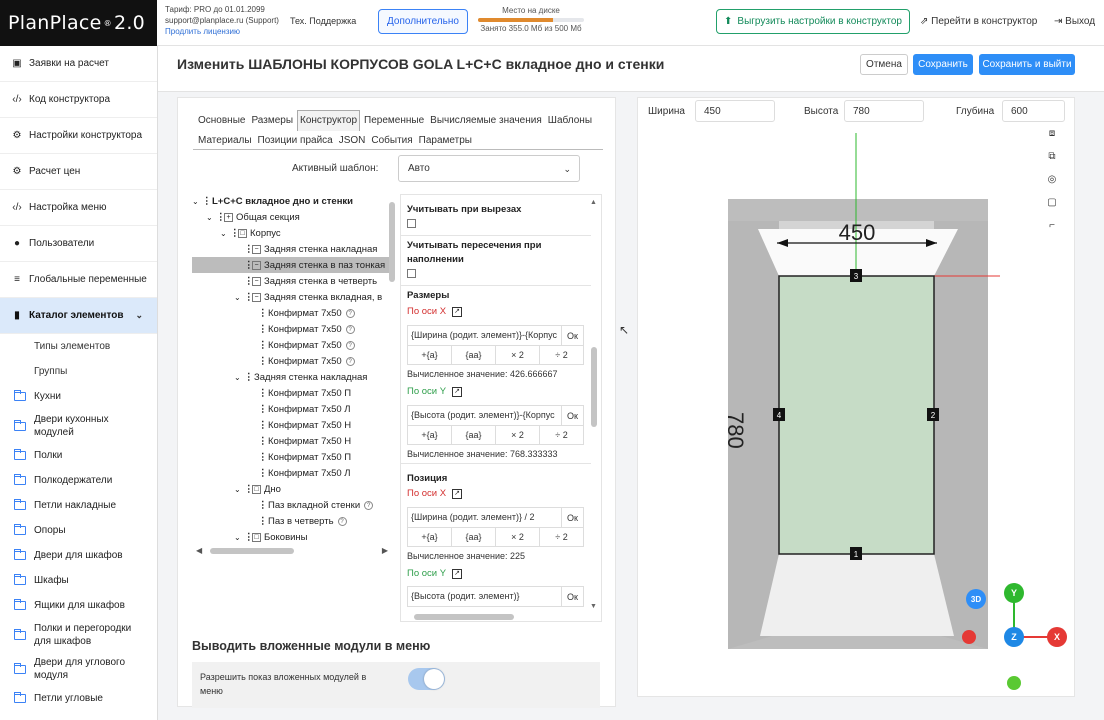 This screenshot has width=1104, height=720. What do you see at coordinates (78, 136) in the screenshot?
I see `sidebar-item-2: ⚙ Настройки конструктора` at bounding box center [78, 136].